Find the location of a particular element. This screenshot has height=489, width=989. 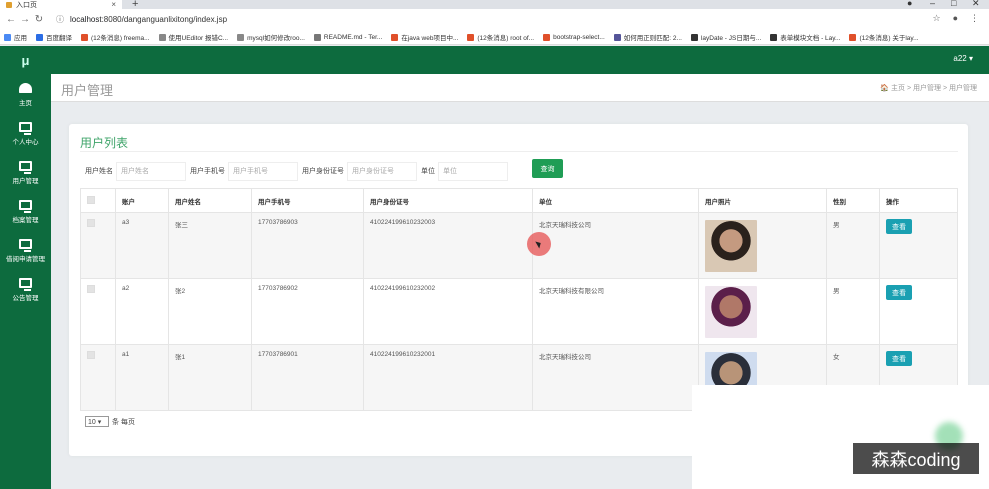

profile-icon: ● is located at coordinates (909, 4).